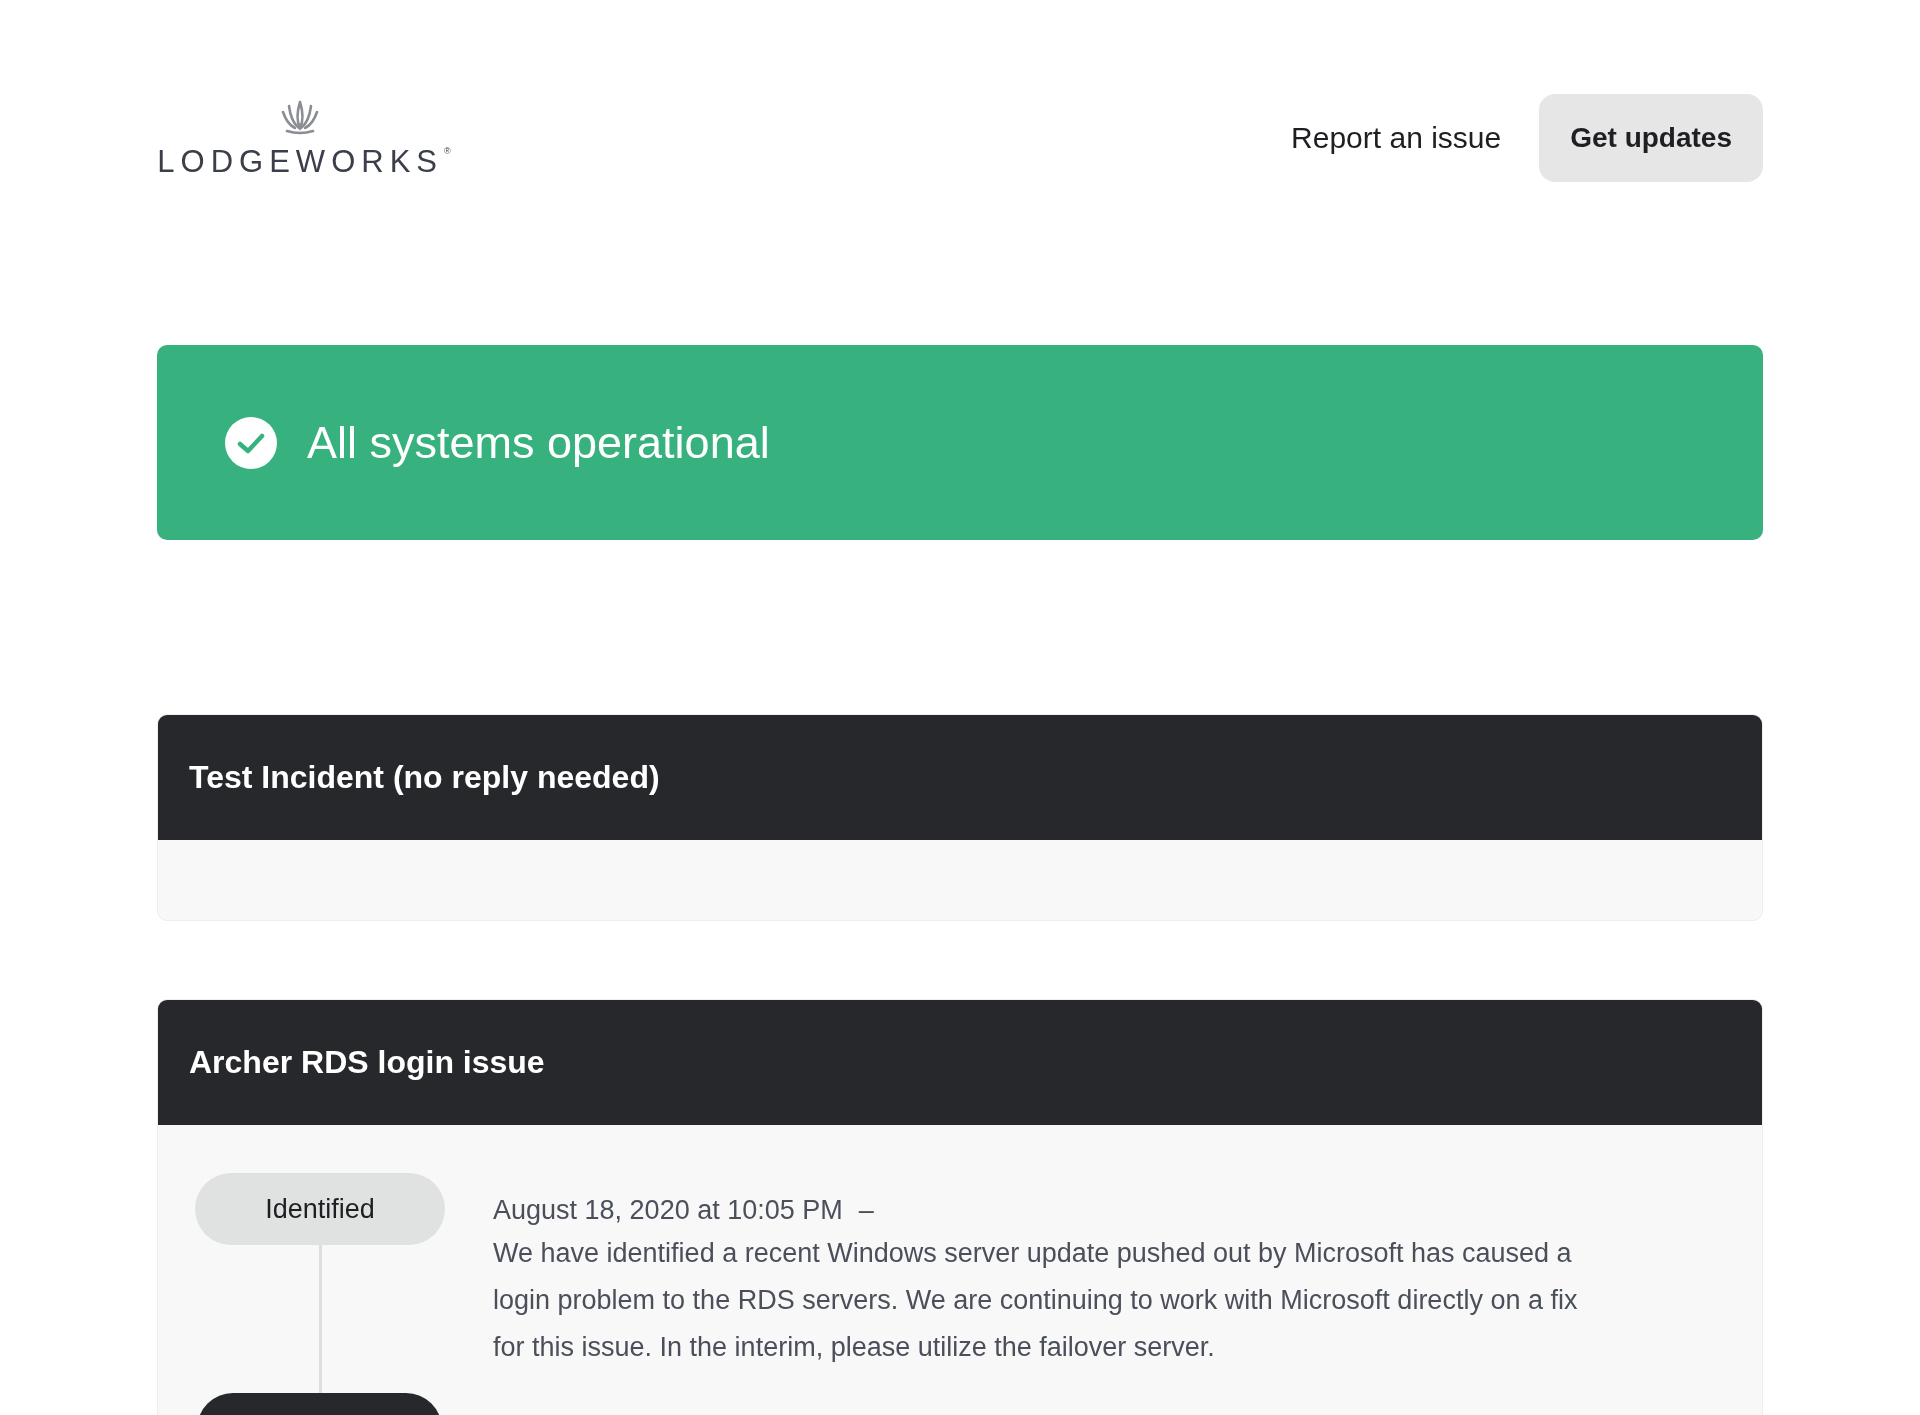 The width and height of the screenshot is (1920, 1415). Describe the element at coordinates (668, 1210) in the screenshot. I see `update-time: August 18, 2020 at 10:05 PM` at that location.